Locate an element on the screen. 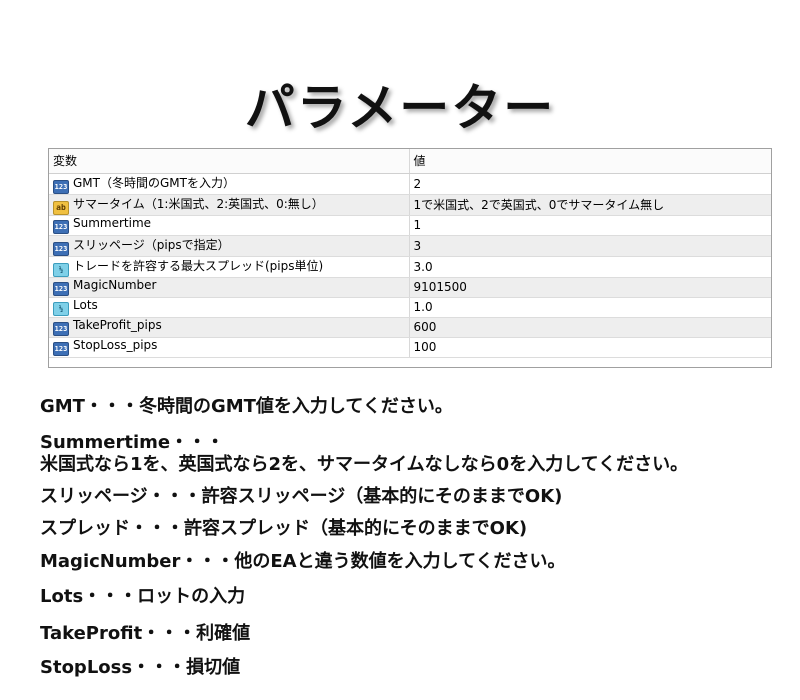  value-cell: 600 is located at coordinates (590, 327).